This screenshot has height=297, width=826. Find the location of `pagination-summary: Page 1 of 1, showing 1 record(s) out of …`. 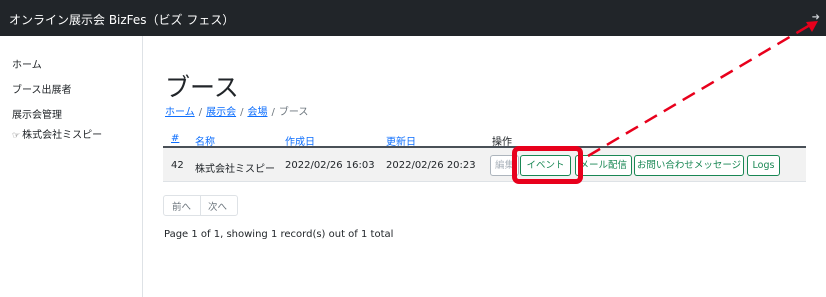

pagination-summary: Page 1 of 1, showing 1 record(s) out of … is located at coordinates (279, 234).